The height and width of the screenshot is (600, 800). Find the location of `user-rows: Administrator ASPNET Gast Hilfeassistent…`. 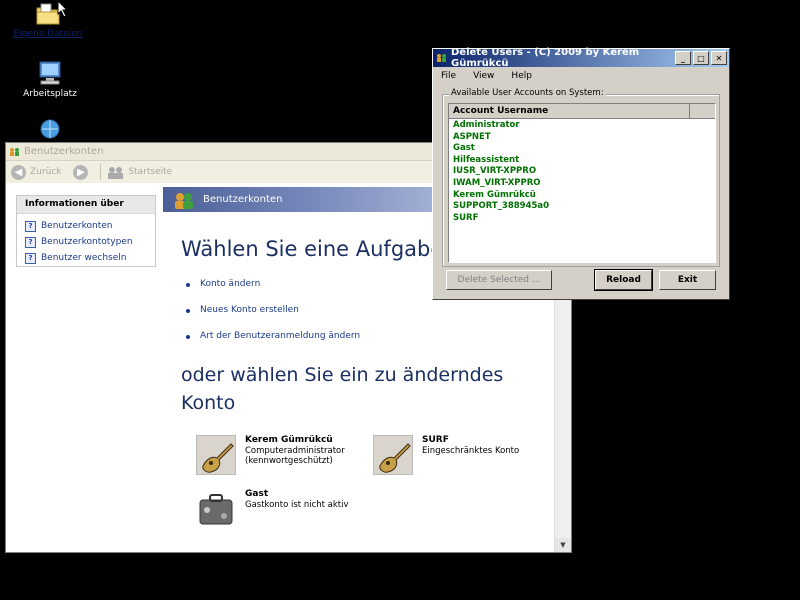

user-rows: Administrator ASPNET Gast Hilfeassistent… is located at coordinates (584, 172).